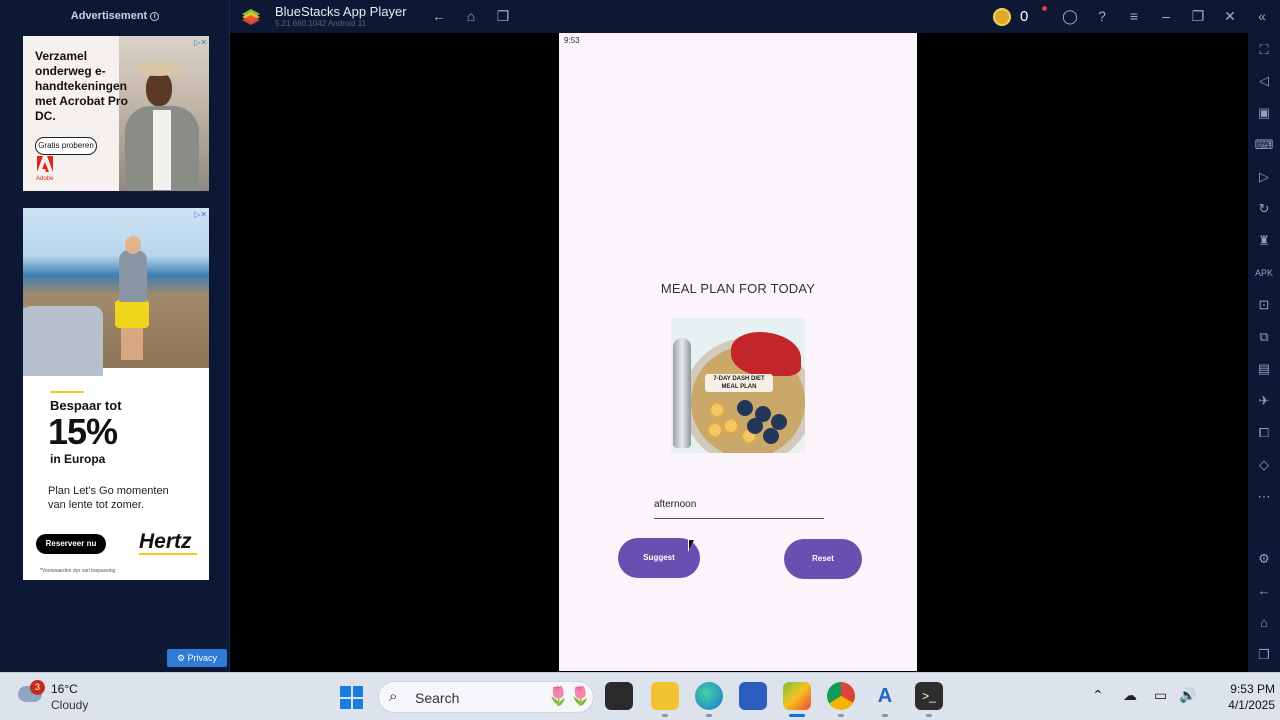  I want to click on privacy-label: Privacy, so click(202, 658).